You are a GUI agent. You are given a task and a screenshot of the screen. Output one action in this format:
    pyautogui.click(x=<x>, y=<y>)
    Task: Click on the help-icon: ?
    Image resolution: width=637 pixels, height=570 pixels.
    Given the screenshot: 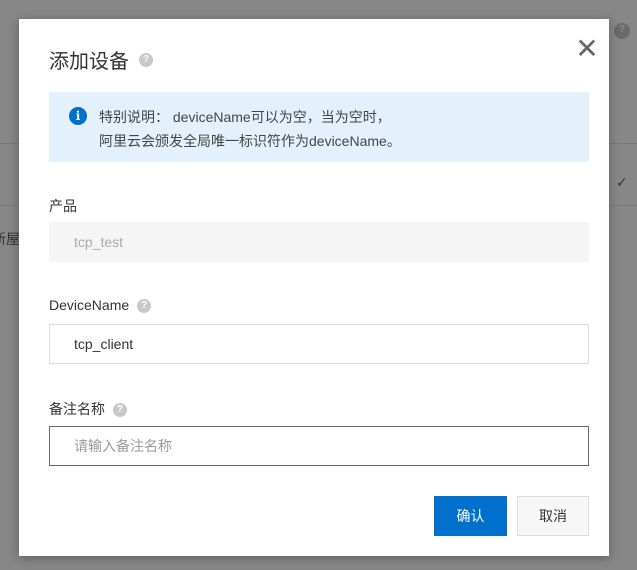 What is the action you would take?
    pyautogui.click(x=146, y=59)
    